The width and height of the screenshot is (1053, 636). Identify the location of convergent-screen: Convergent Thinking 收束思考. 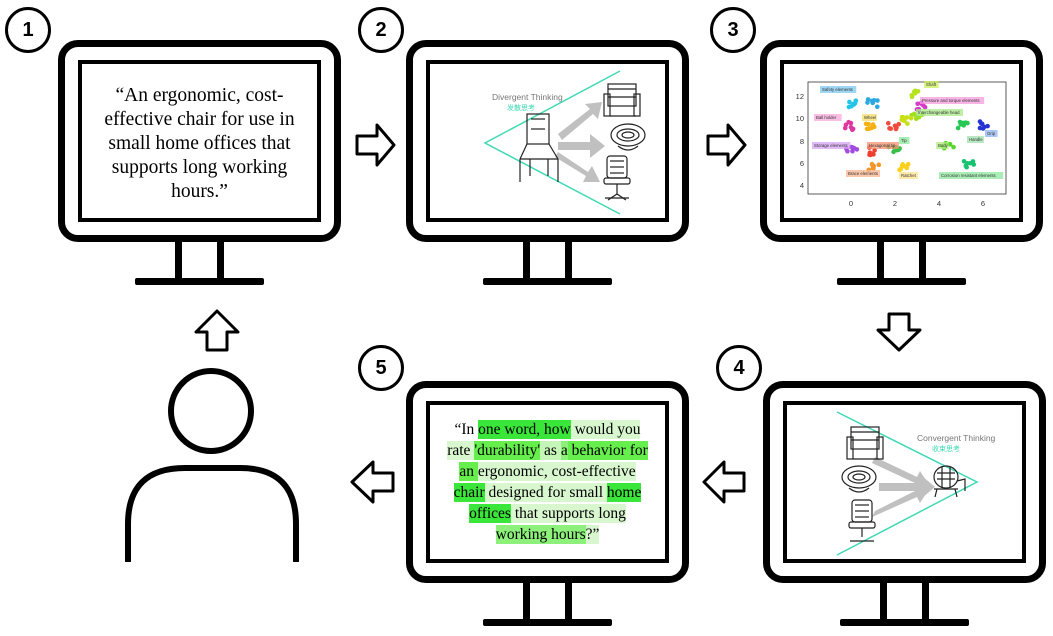
(904, 482).